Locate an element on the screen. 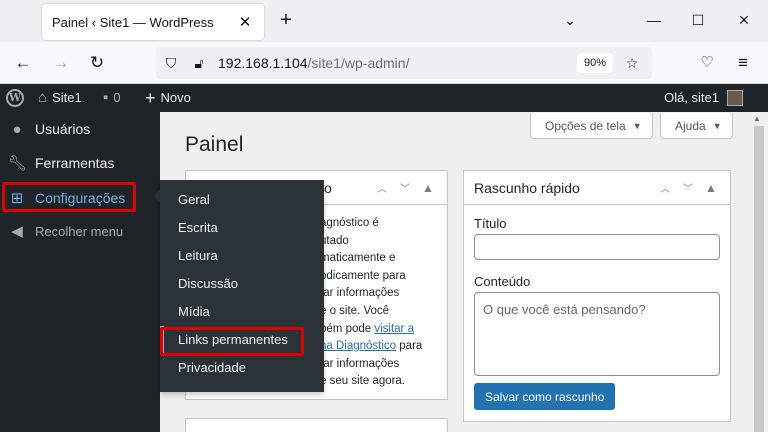  submenu-item-discussion: Discussão is located at coordinates (242, 284).